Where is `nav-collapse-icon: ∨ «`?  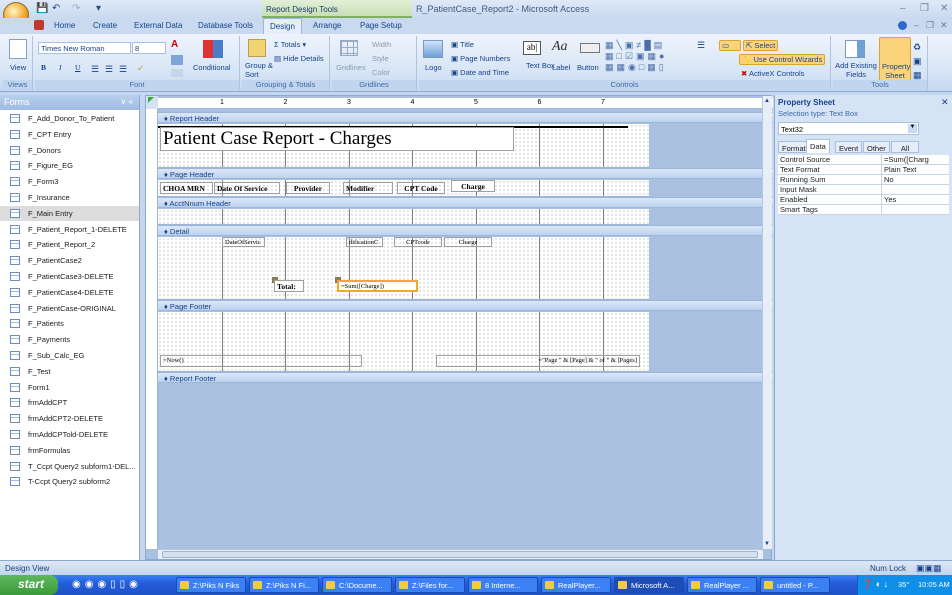
nav-collapse-icon: ∨ « is located at coordinates (126, 101).